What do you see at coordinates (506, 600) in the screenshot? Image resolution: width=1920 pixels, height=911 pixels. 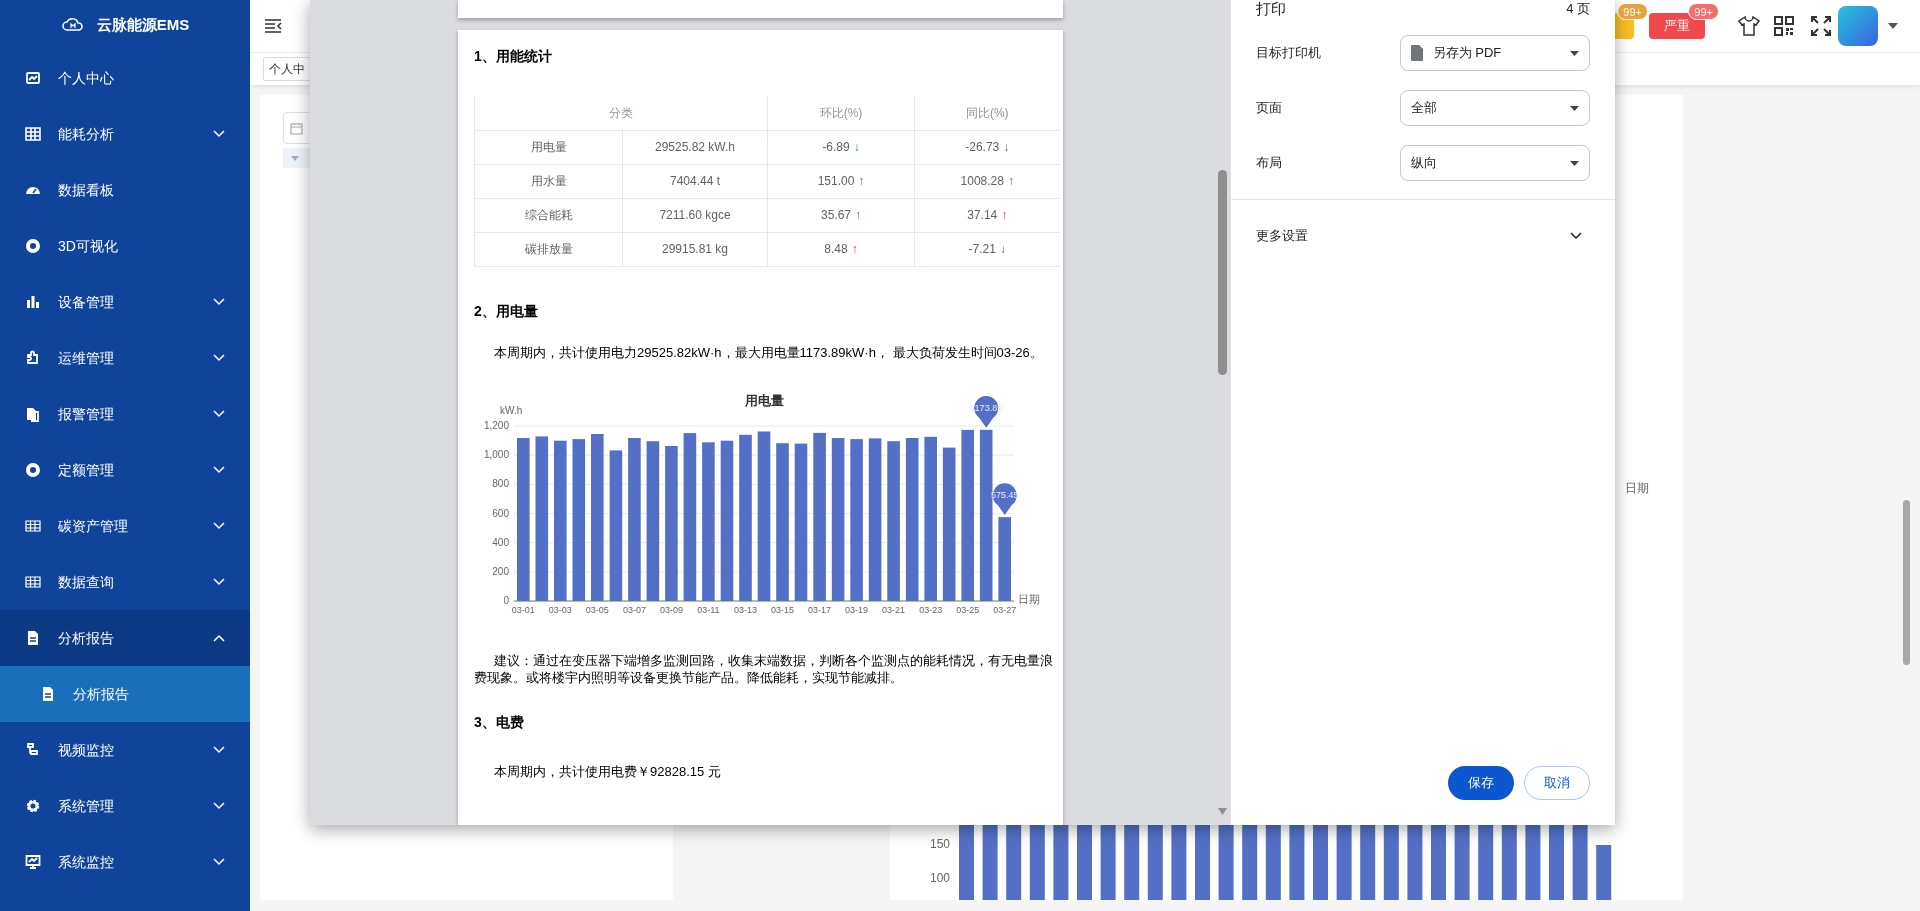 I see `axis-tick-label: 0` at bounding box center [506, 600].